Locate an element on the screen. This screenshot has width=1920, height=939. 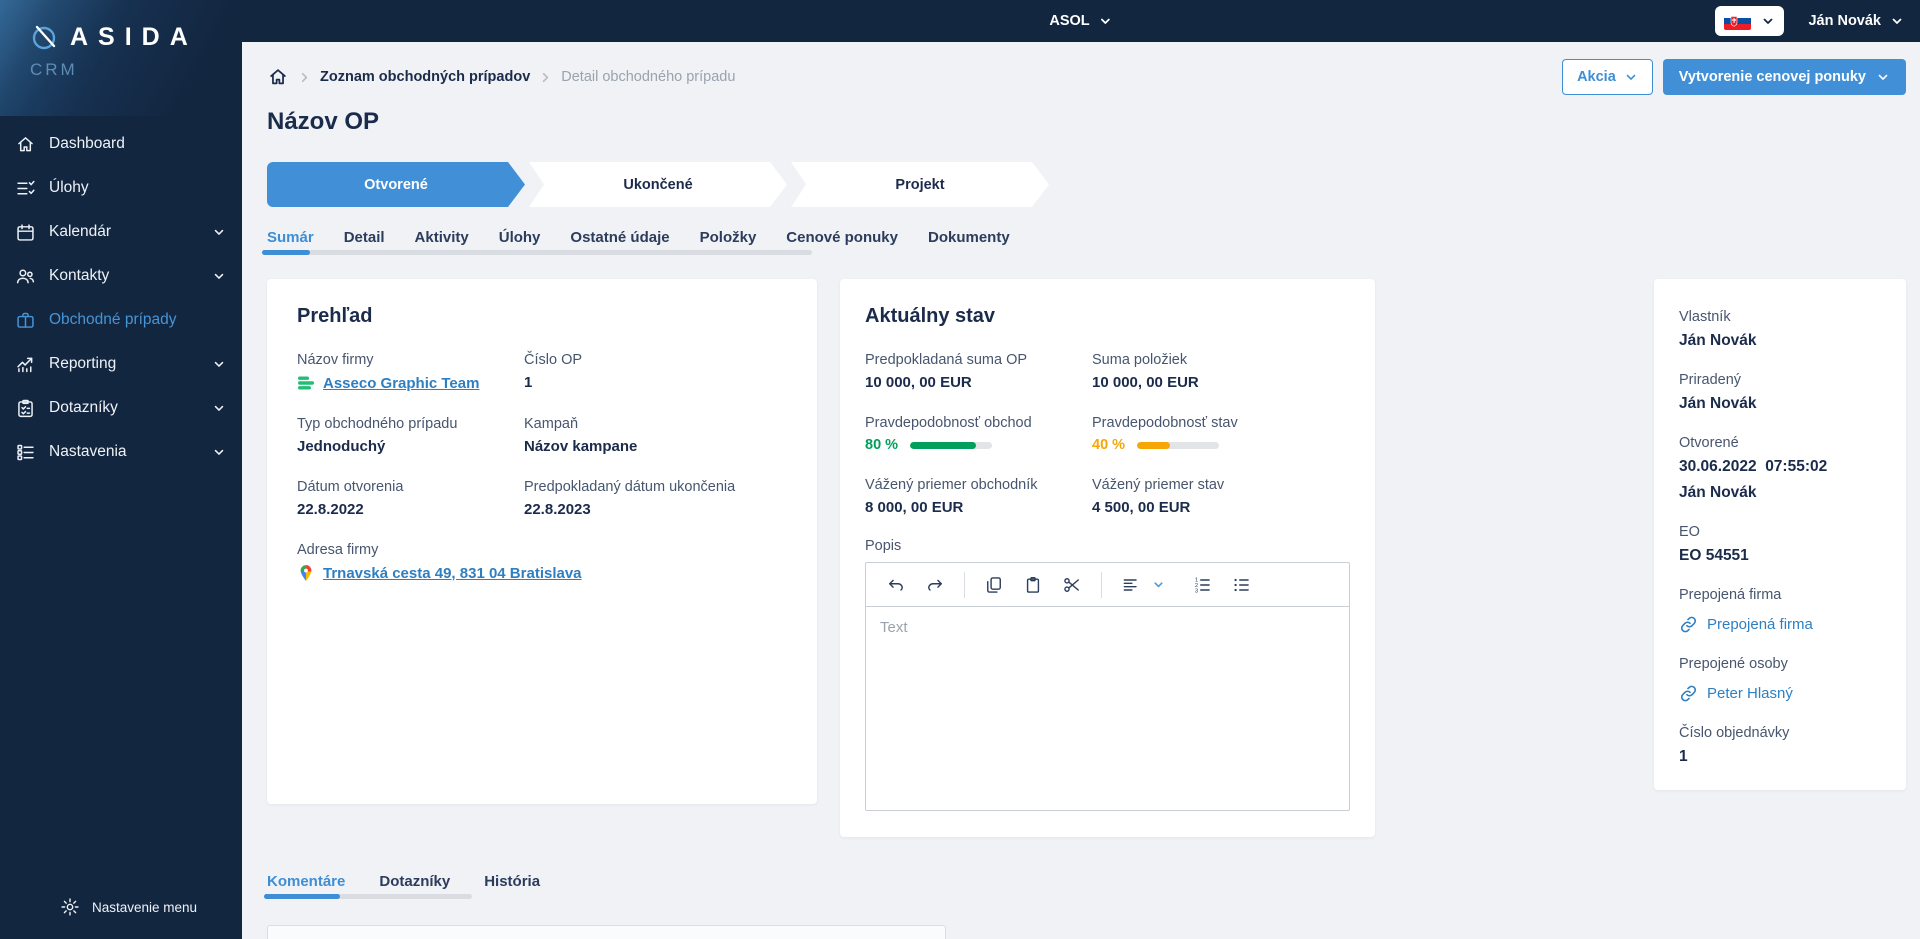
stage-label: Ukončené is located at coordinates (658, 184).